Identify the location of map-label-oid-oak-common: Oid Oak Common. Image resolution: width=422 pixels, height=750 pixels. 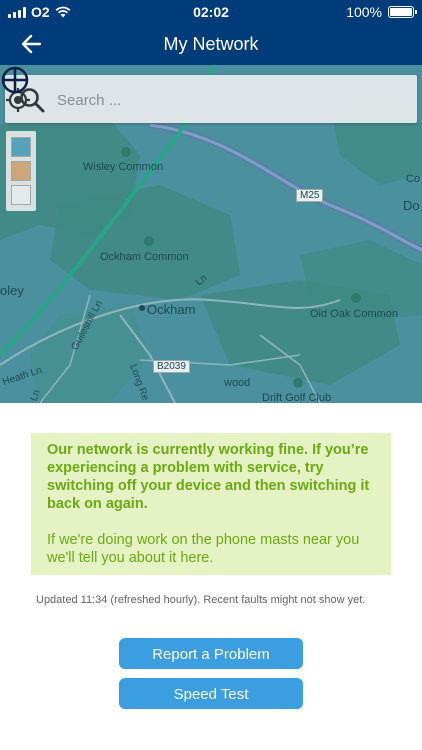
(354, 314).